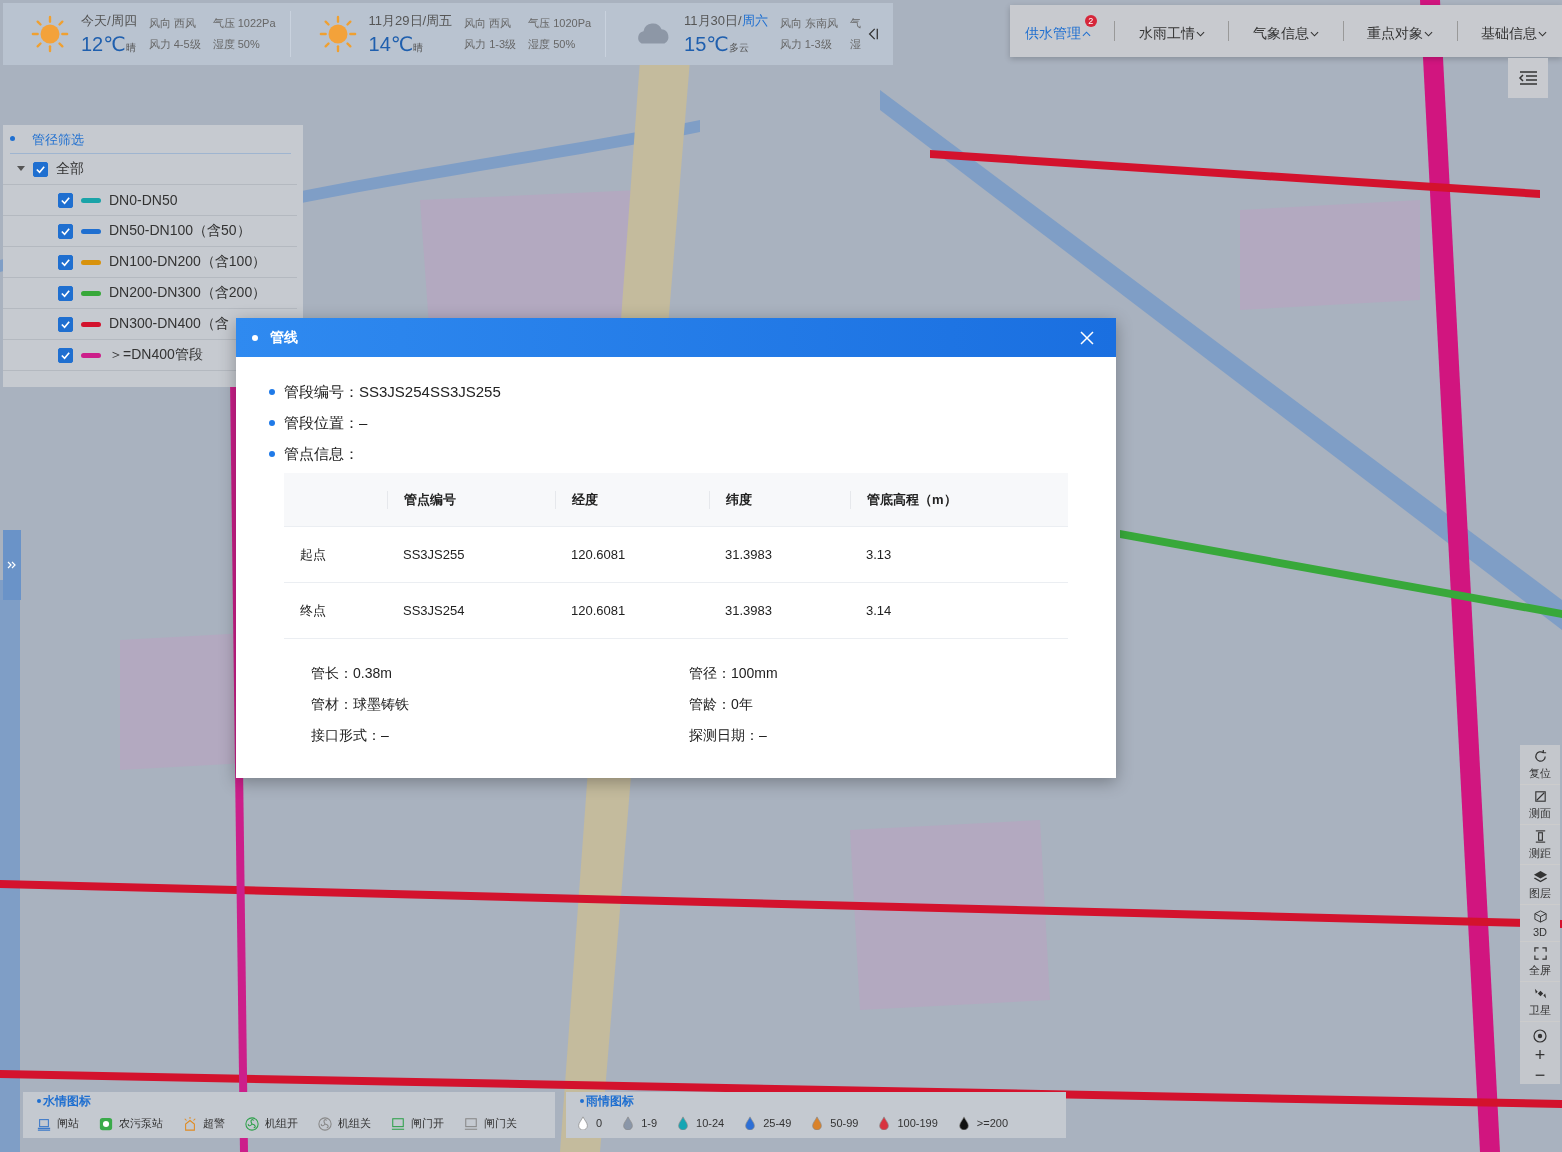 The width and height of the screenshot is (1562, 1152). Describe the element at coordinates (710, 1123) in the screenshot. I see `legend-label: 10-24` at that location.